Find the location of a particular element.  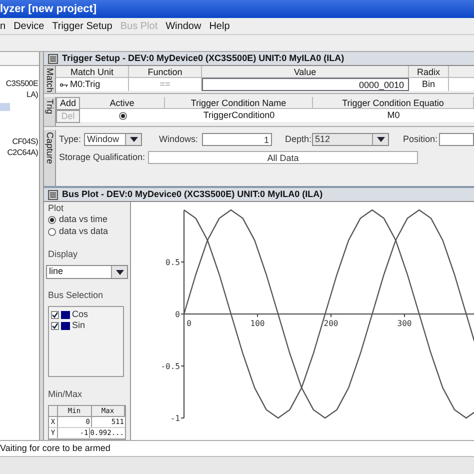

display-dropdown: line is located at coordinates (87, 272).